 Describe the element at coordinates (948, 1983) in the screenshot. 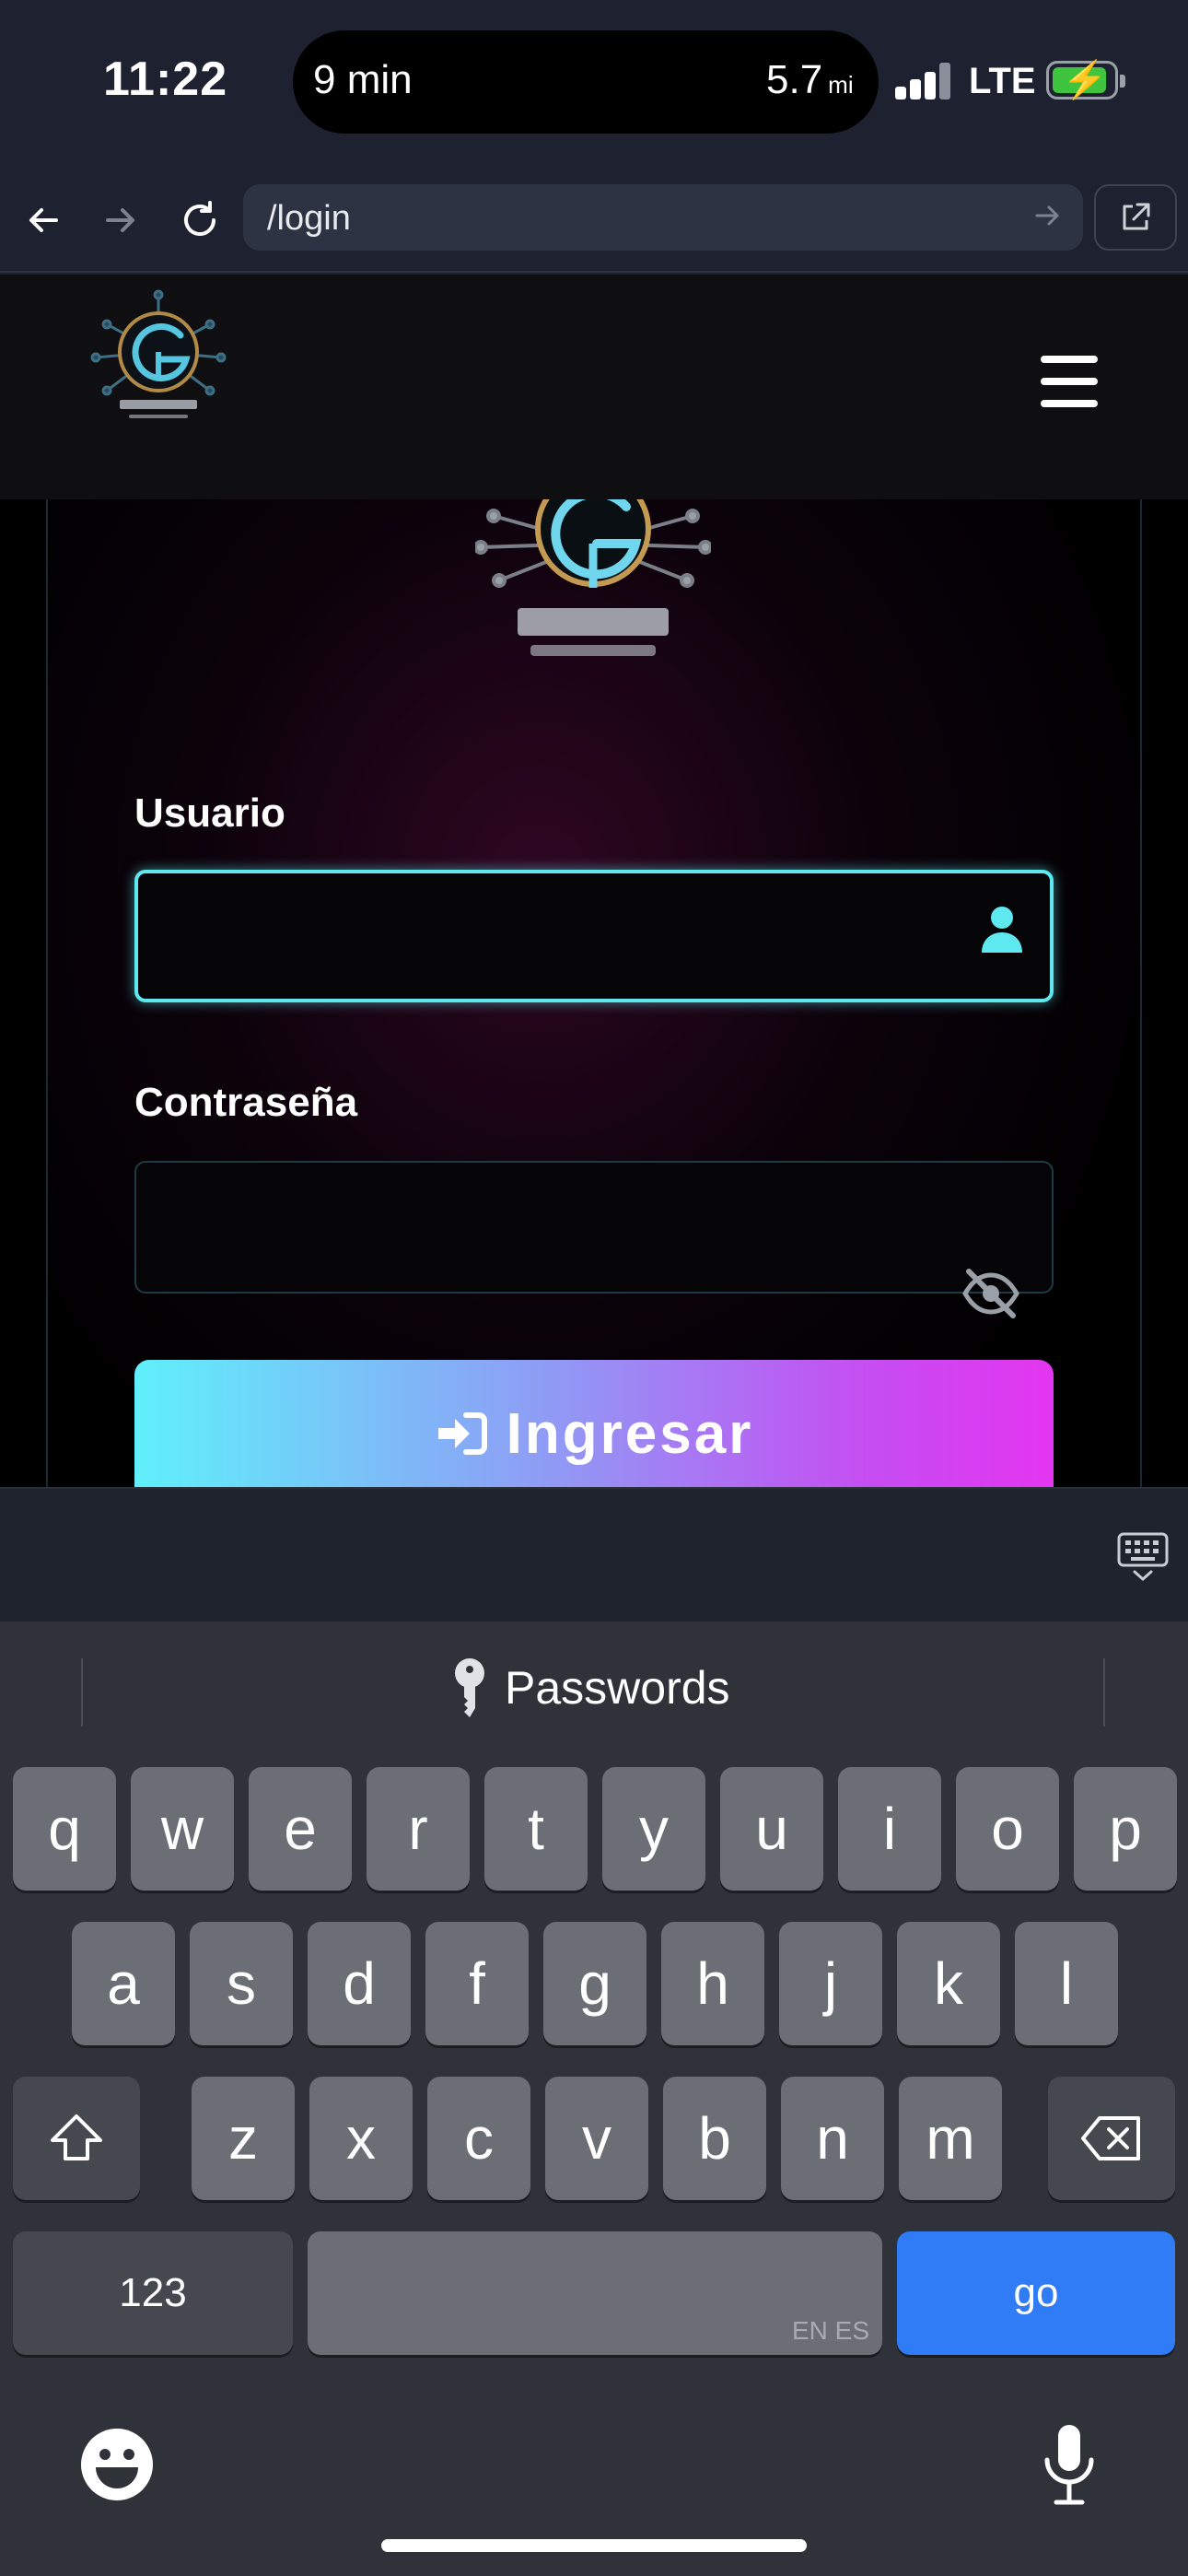

I see `key-k: k` at that location.